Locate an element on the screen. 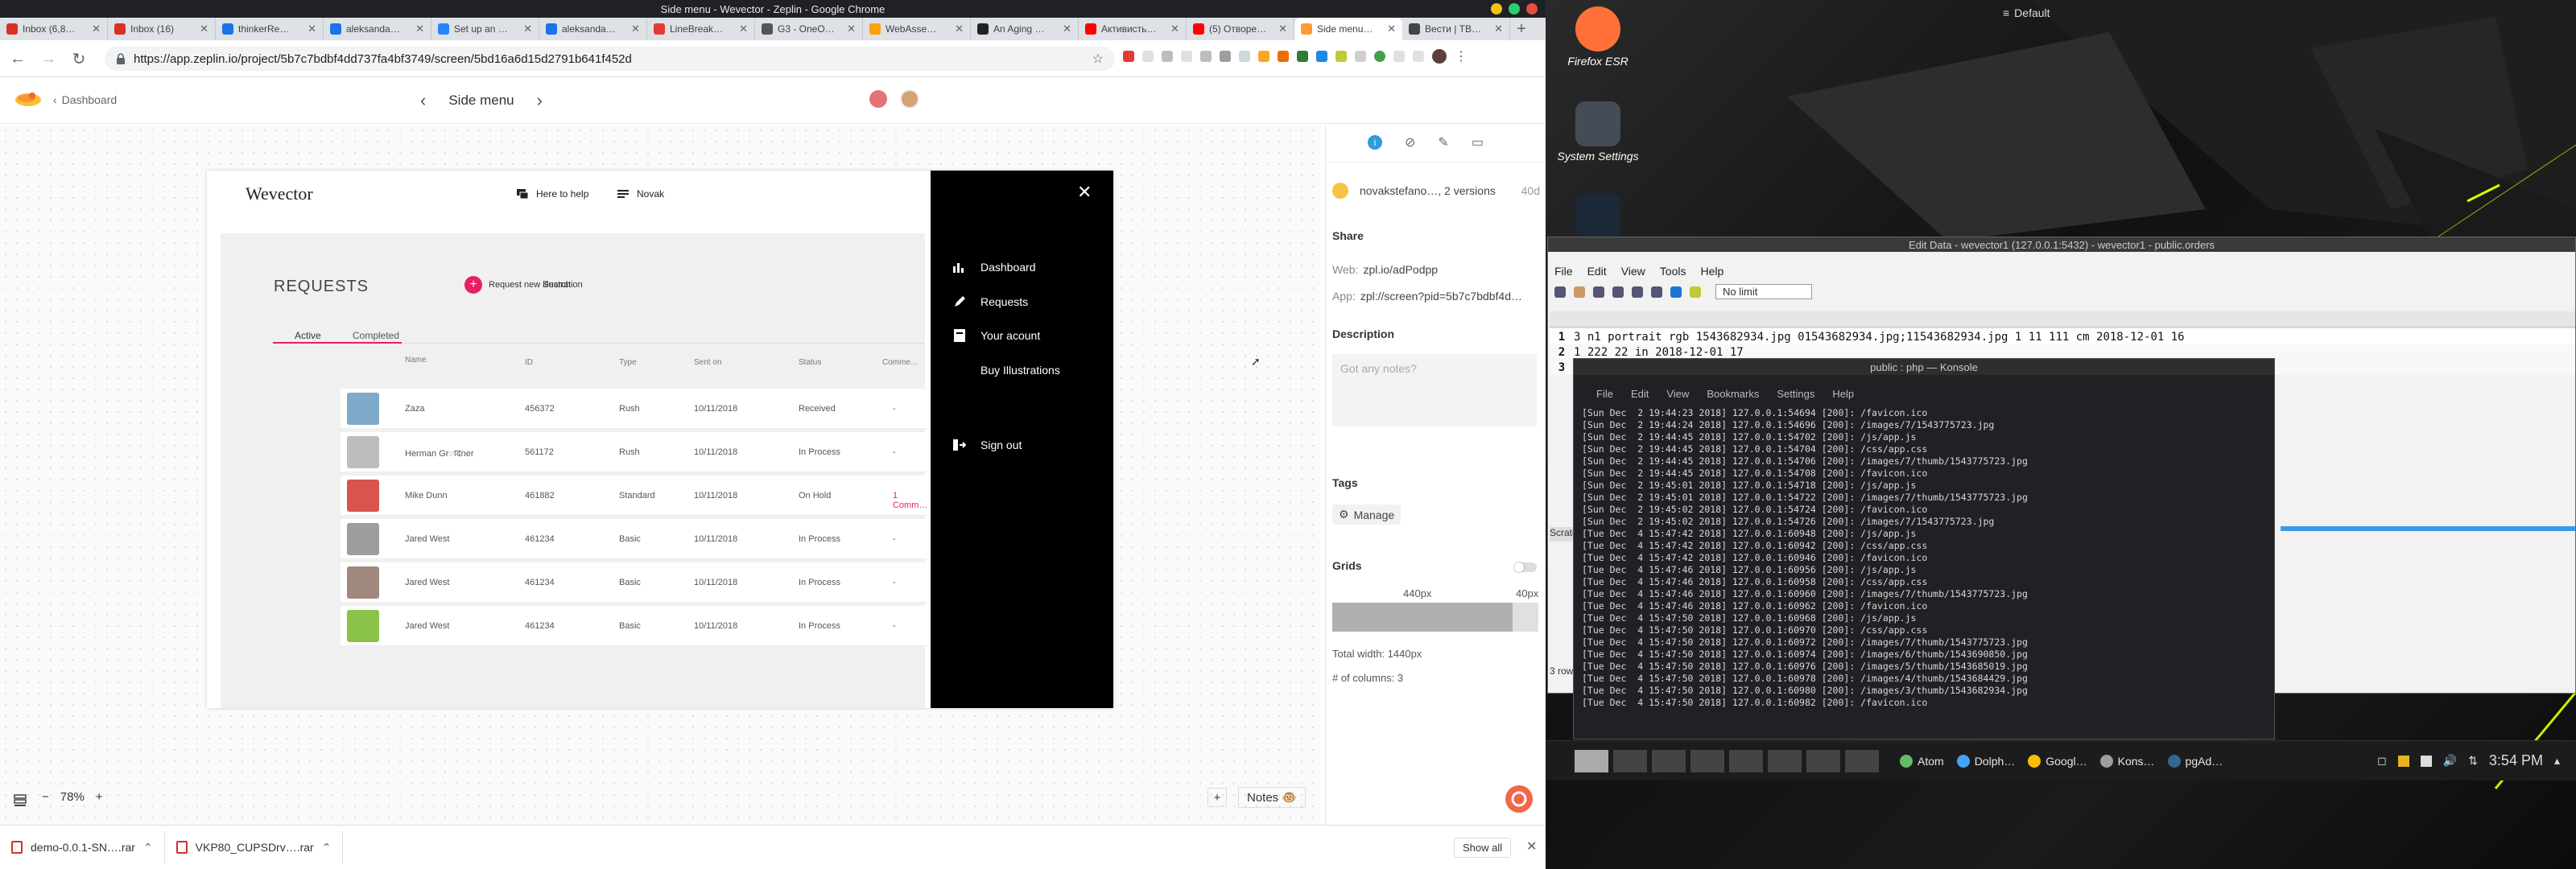 This screenshot has height=869, width=2576. info-icon: i is located at coordinates (1375, 142).